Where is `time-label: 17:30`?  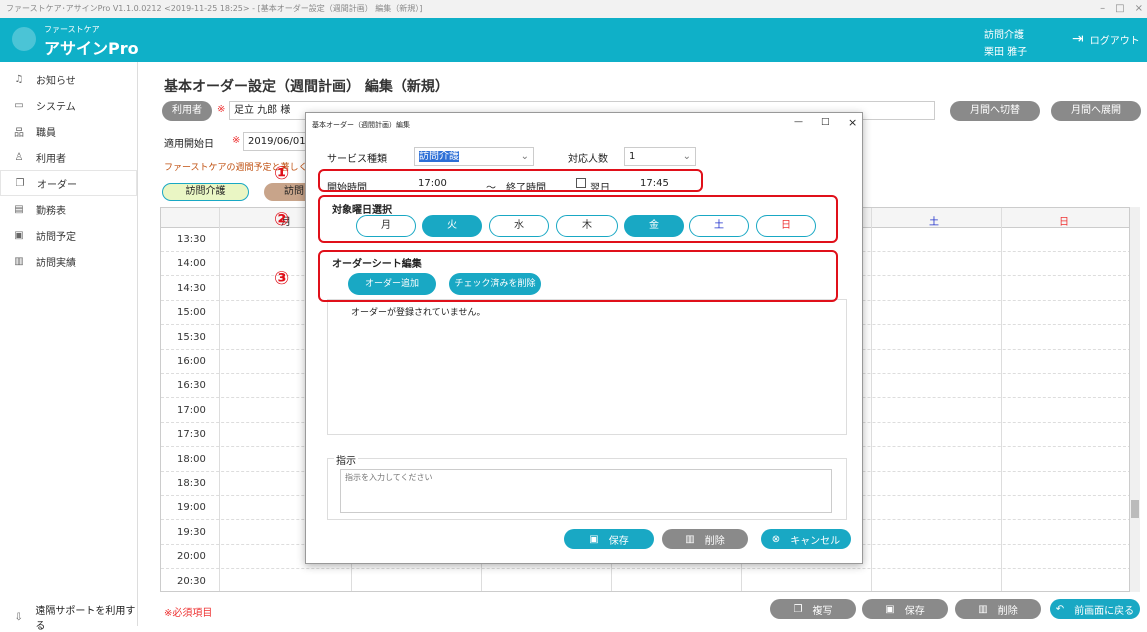
time-label: 17:30 is located at coordinates (191, 435).